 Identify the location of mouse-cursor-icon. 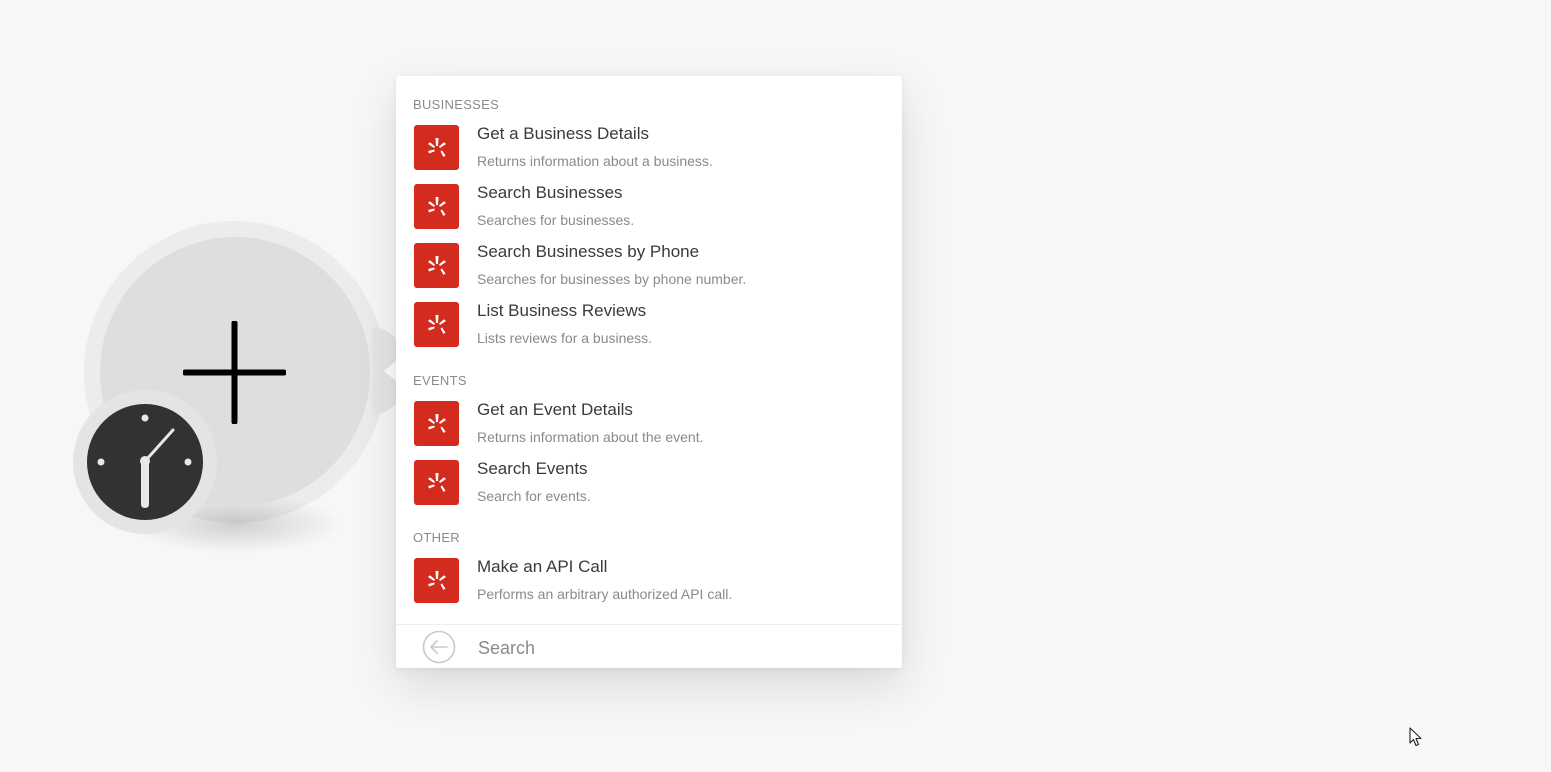
(1415, 737).